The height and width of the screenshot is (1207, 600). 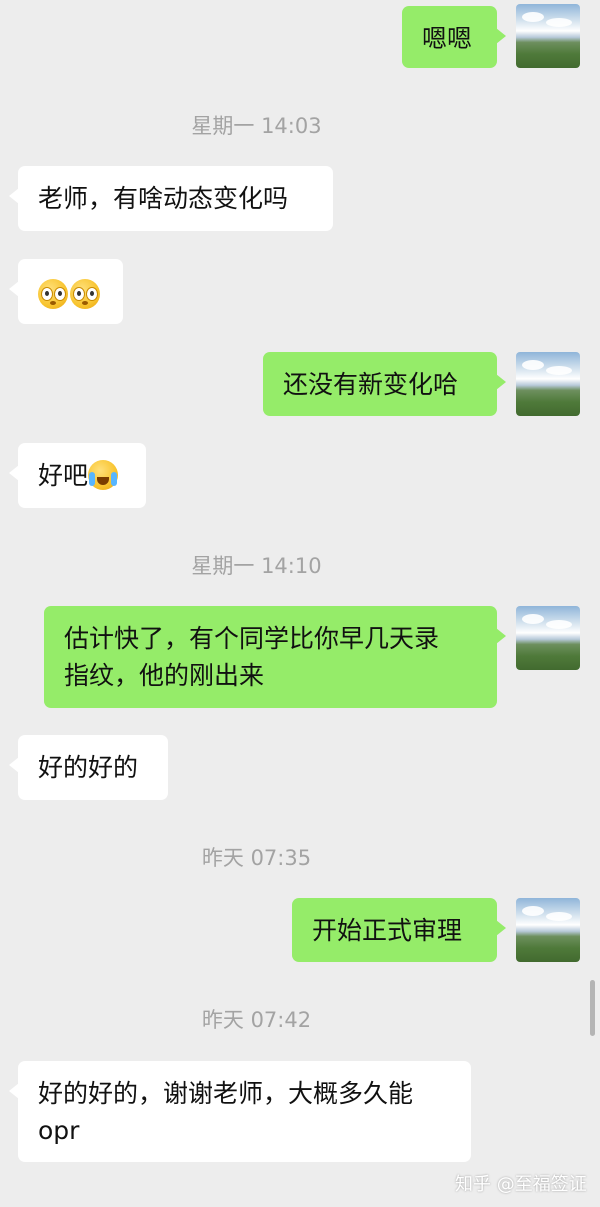 I want to click on watermark-text: 知乎 @至福签证, so click(x=521, y=1184).